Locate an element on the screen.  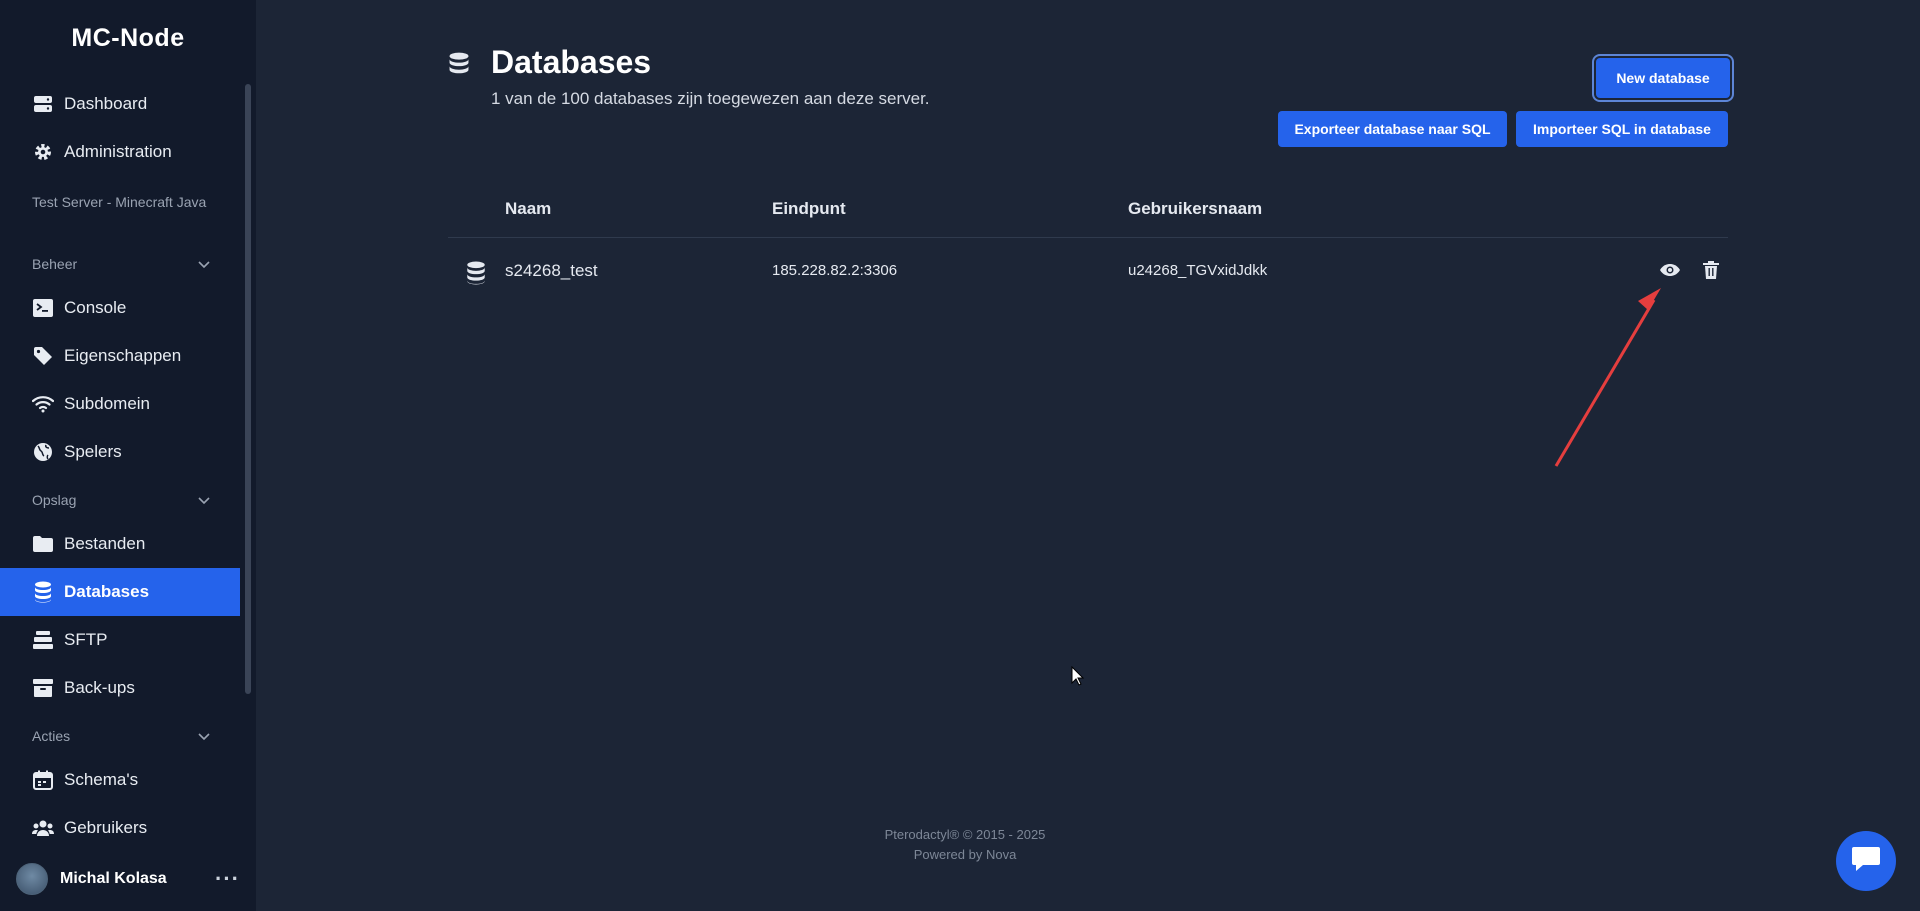
globe-icon is located at coordinates (43, 452).